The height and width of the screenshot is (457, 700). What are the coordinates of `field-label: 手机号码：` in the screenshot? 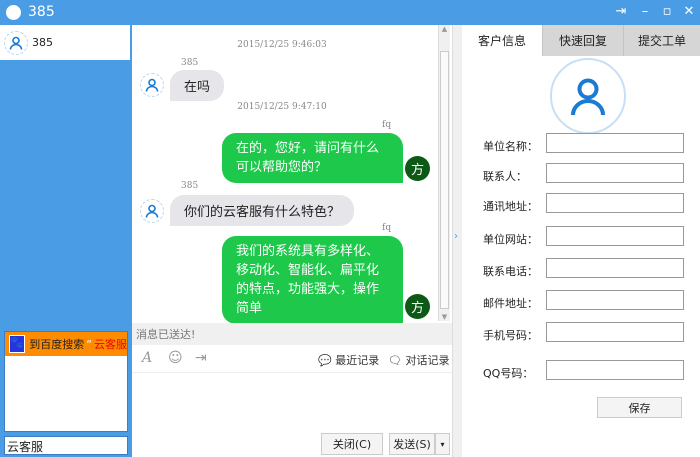 It's located at (510, 335).